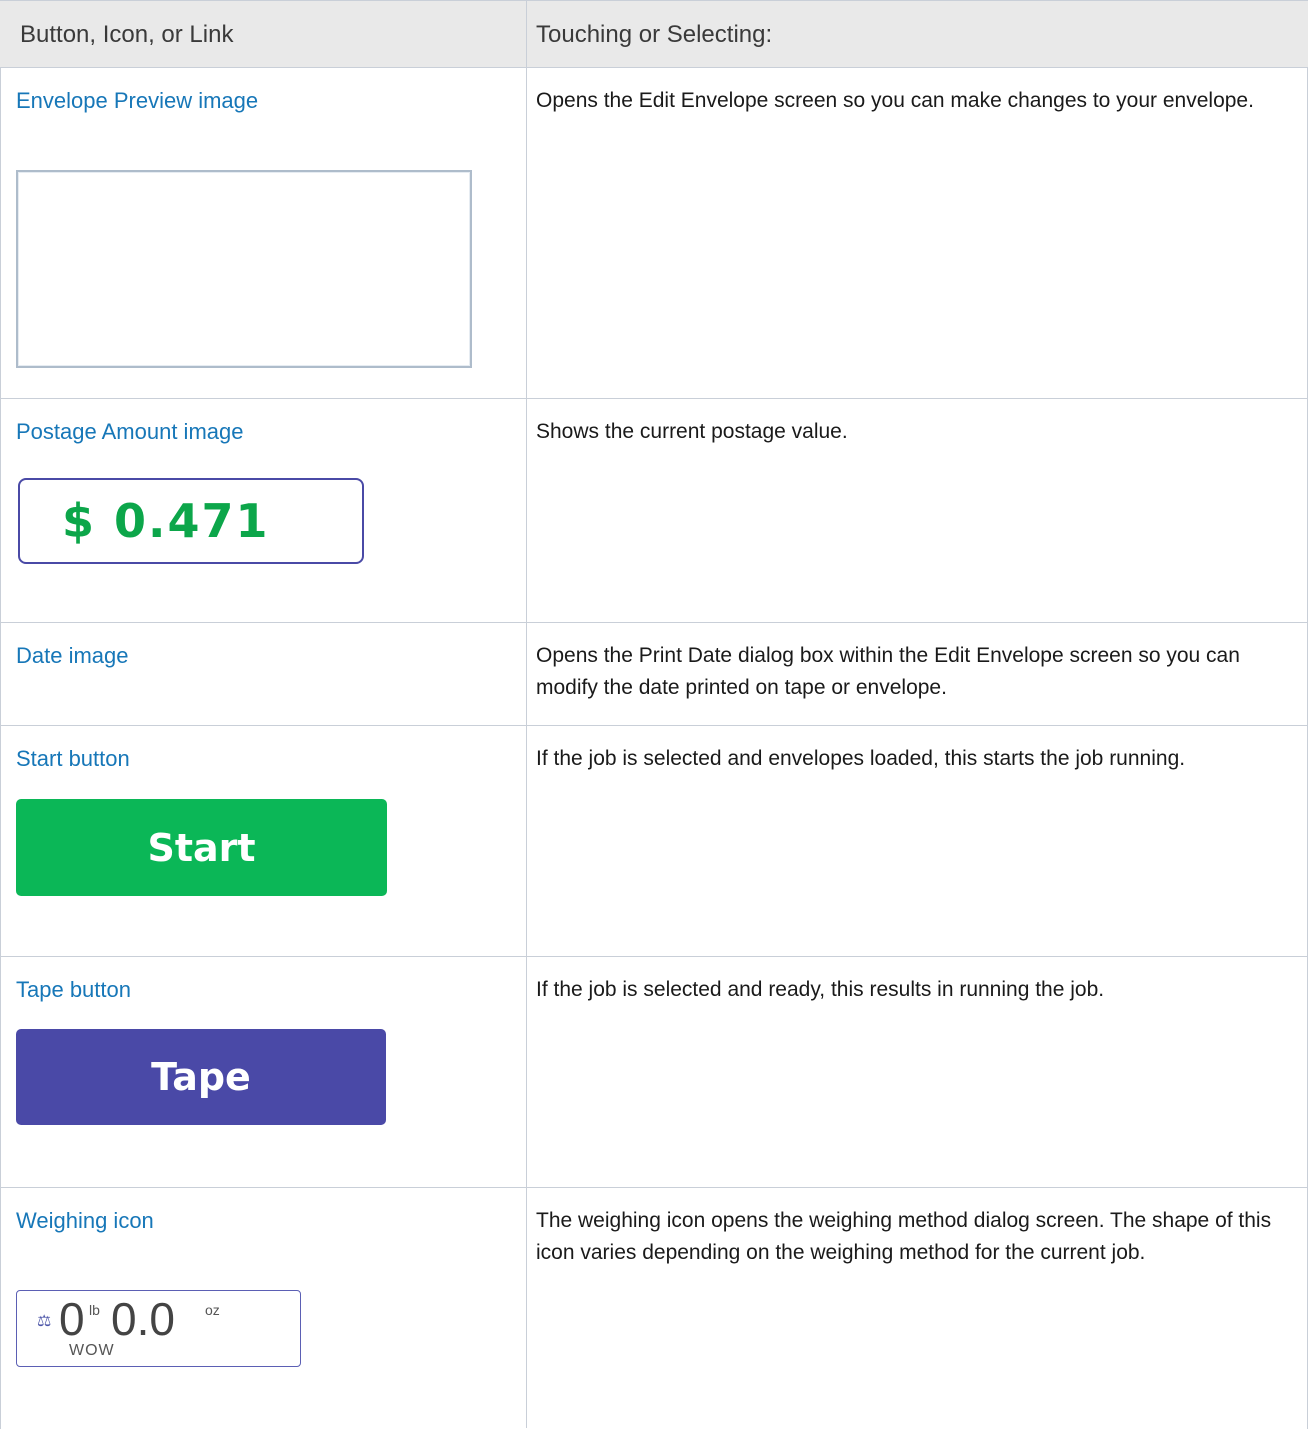 This screenshot has width=1308, height=1429. Describe the element at coordinates (72, 1319) in the screenshot. I see `weight-lb-value: 0` at that location.